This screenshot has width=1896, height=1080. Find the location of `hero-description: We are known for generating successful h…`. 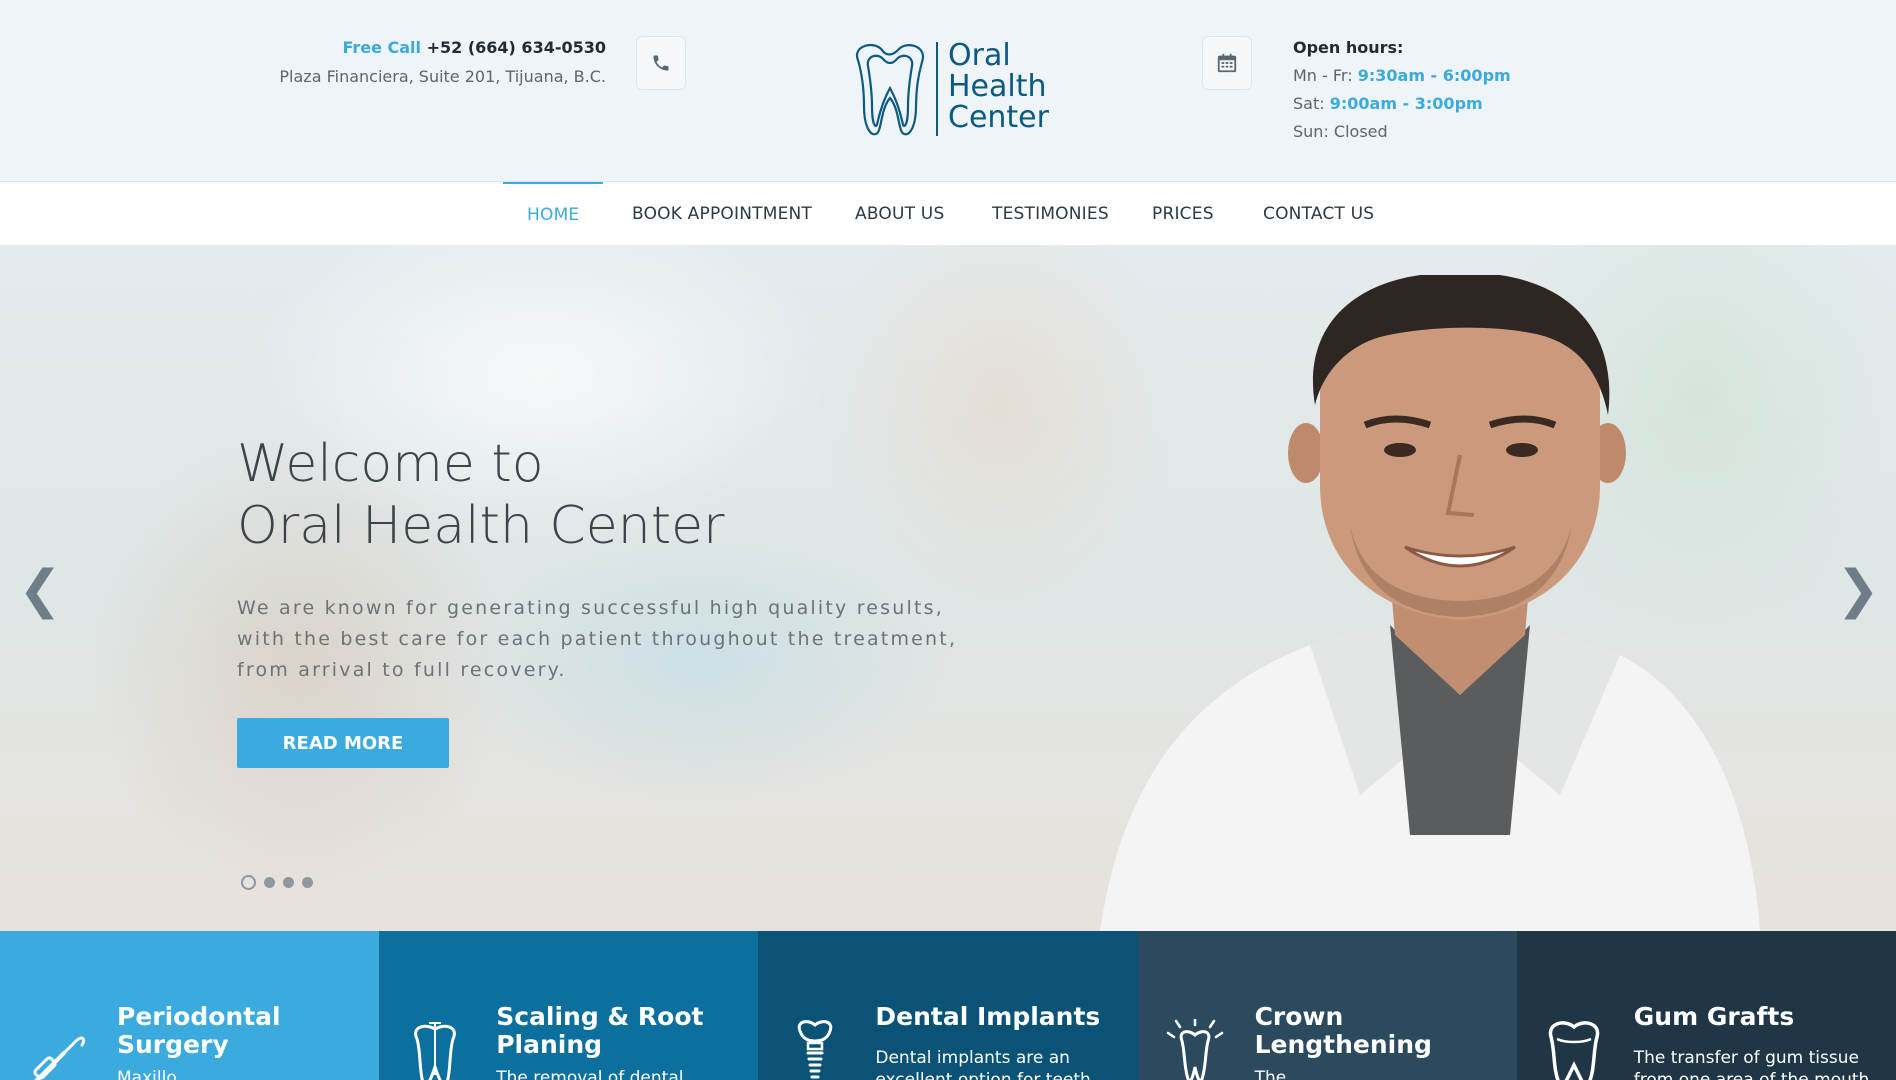

hero-description: We are known for generating successful h… is located at coordinates (597, 639).